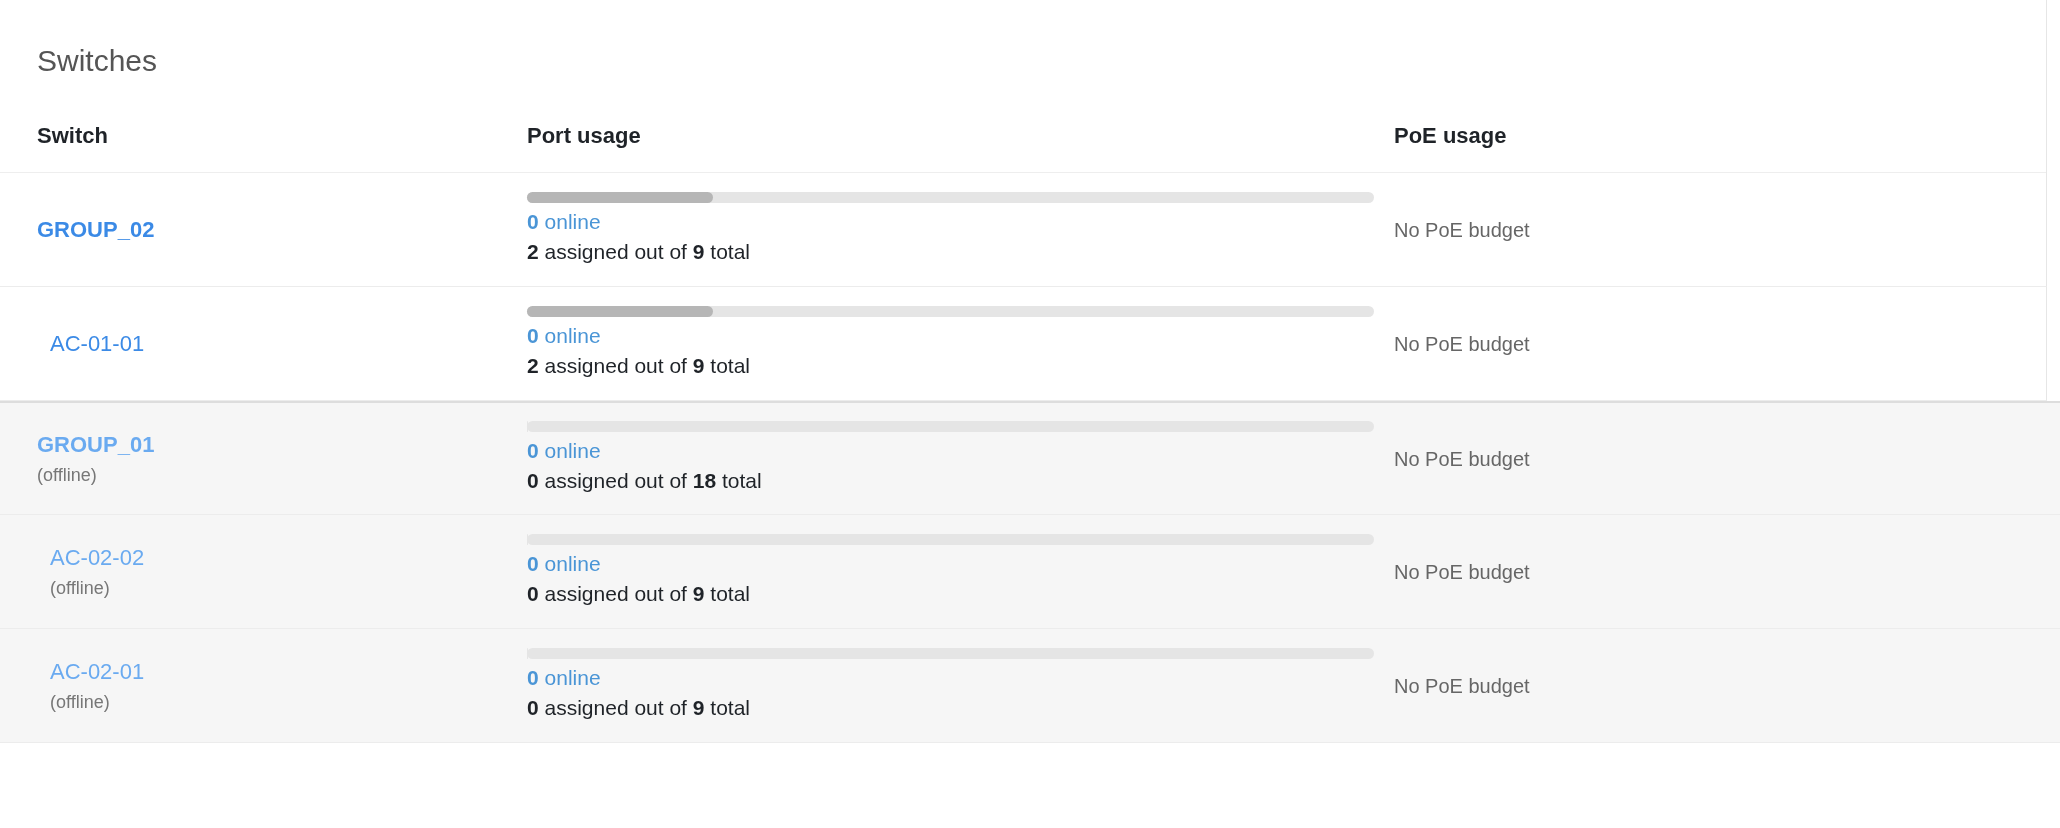 The image size is (2060, 828). I want to click on switch-name-link: AC-02-02, so click(97, 557).